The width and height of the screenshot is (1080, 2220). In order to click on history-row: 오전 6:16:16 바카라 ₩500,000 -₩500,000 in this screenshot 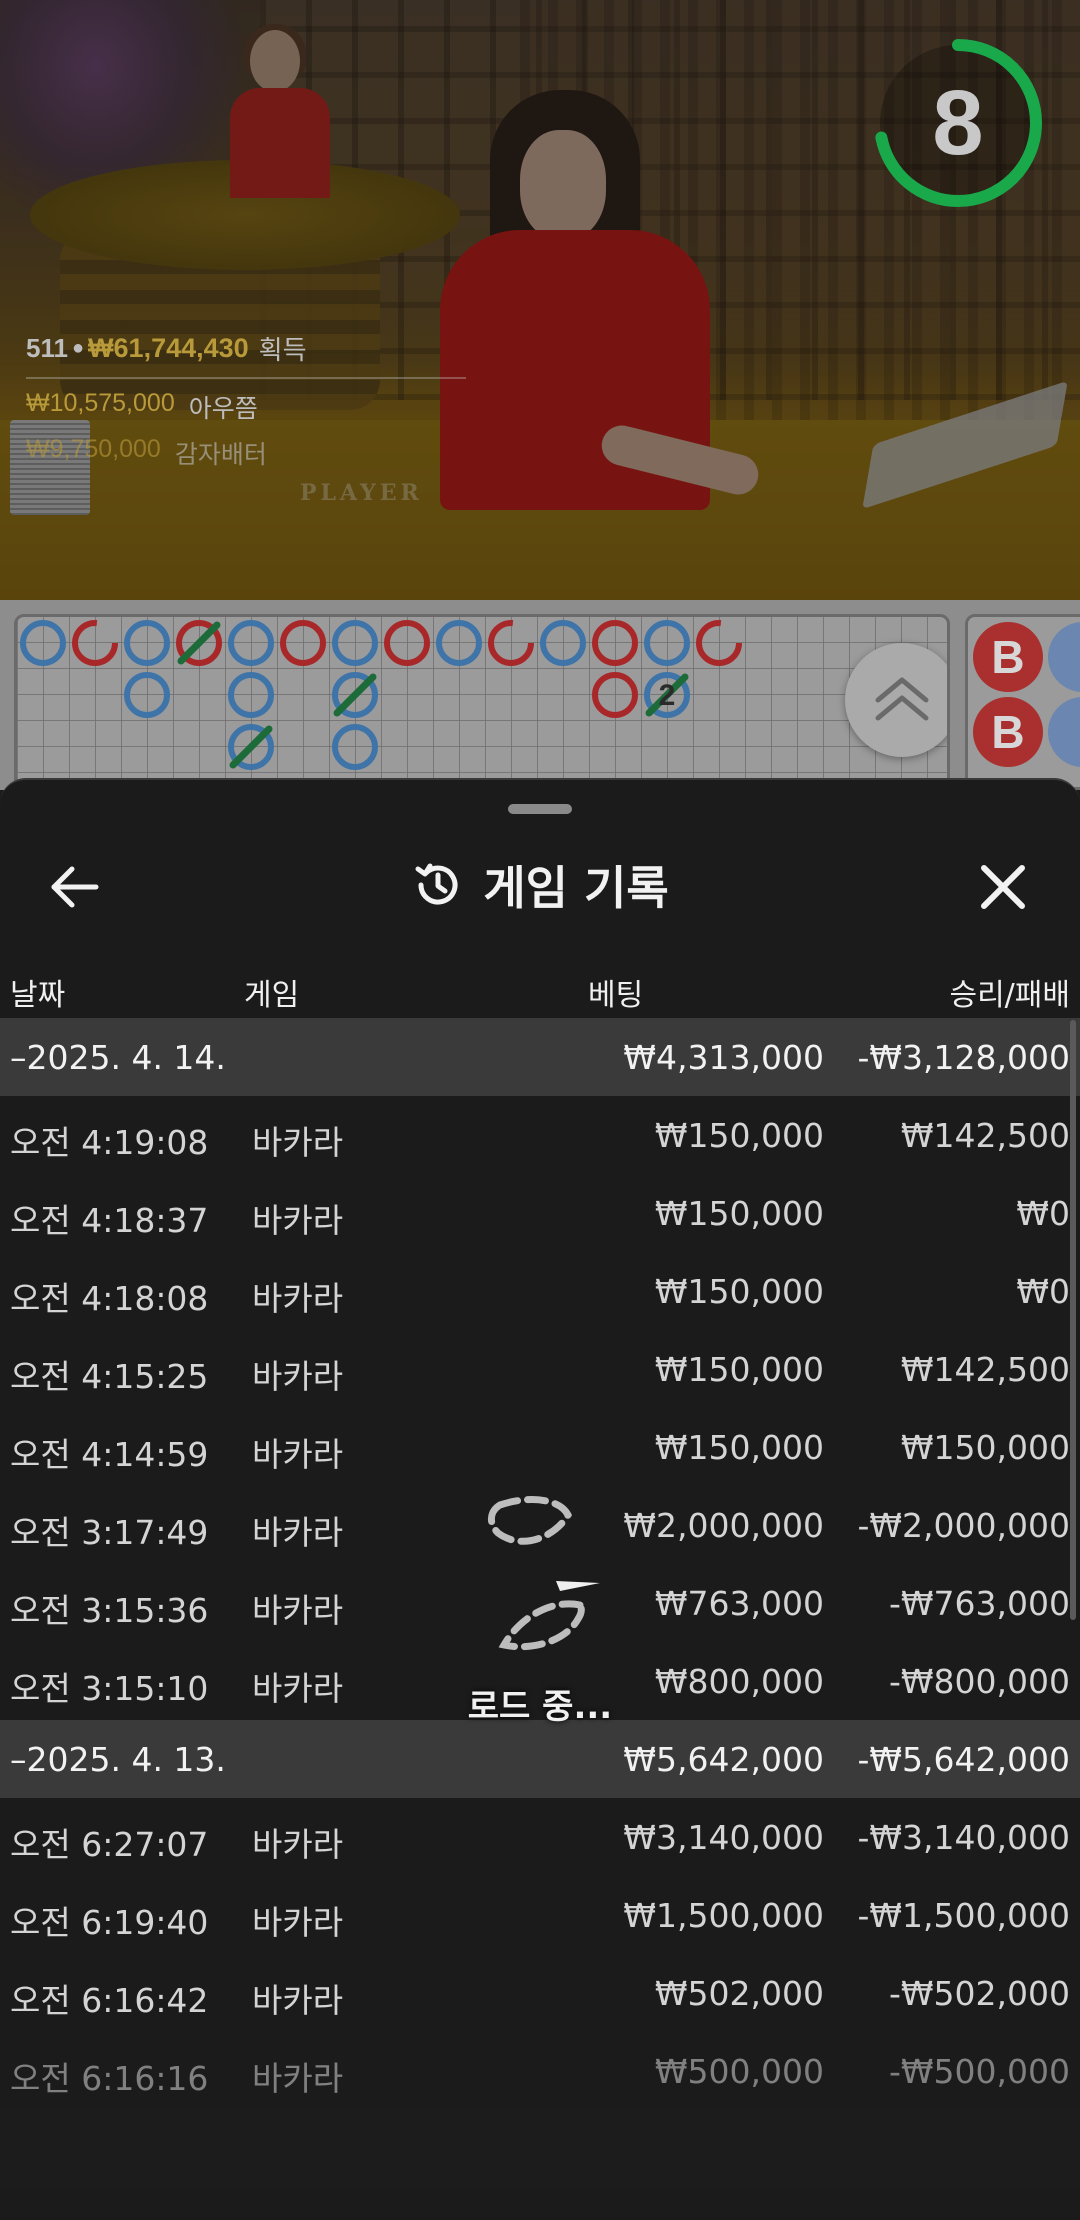, I will do `click(540, 2071)`.